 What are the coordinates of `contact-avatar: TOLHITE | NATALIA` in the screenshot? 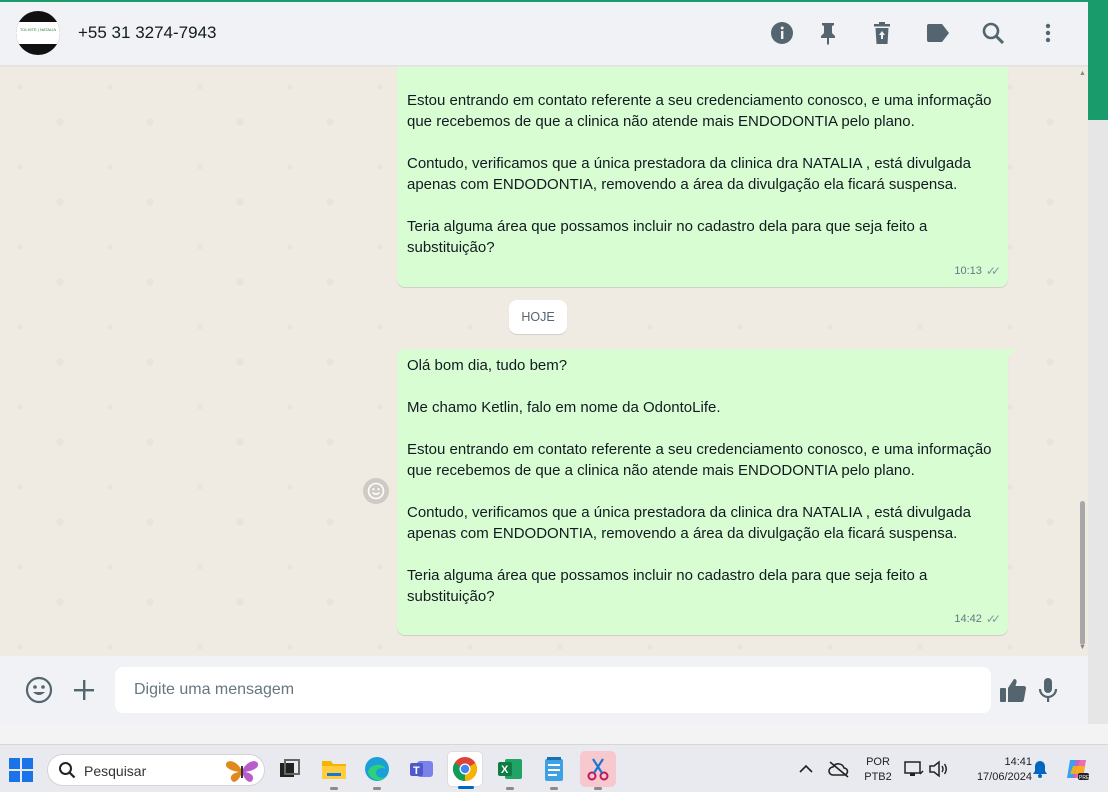 It's located at (38, 33).